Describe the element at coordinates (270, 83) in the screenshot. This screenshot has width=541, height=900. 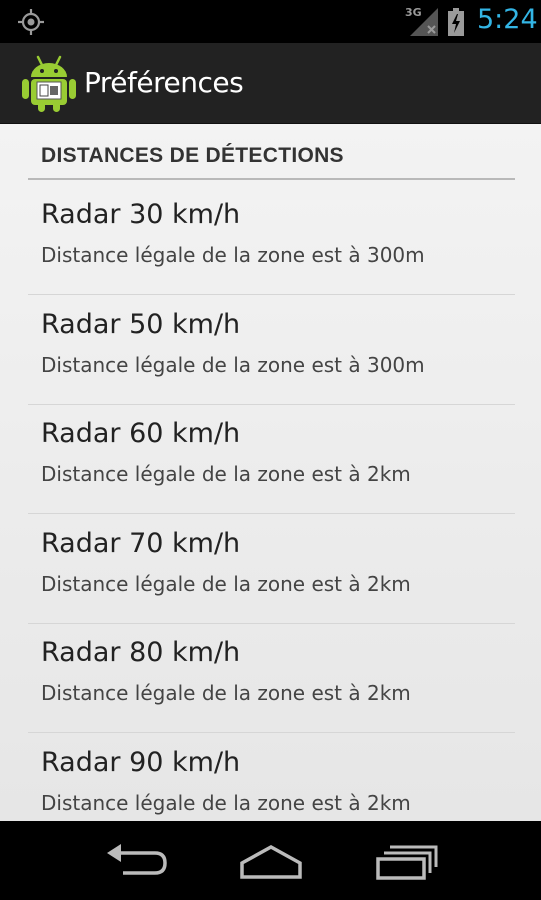
I see `action-bar: Préférences` at that location.